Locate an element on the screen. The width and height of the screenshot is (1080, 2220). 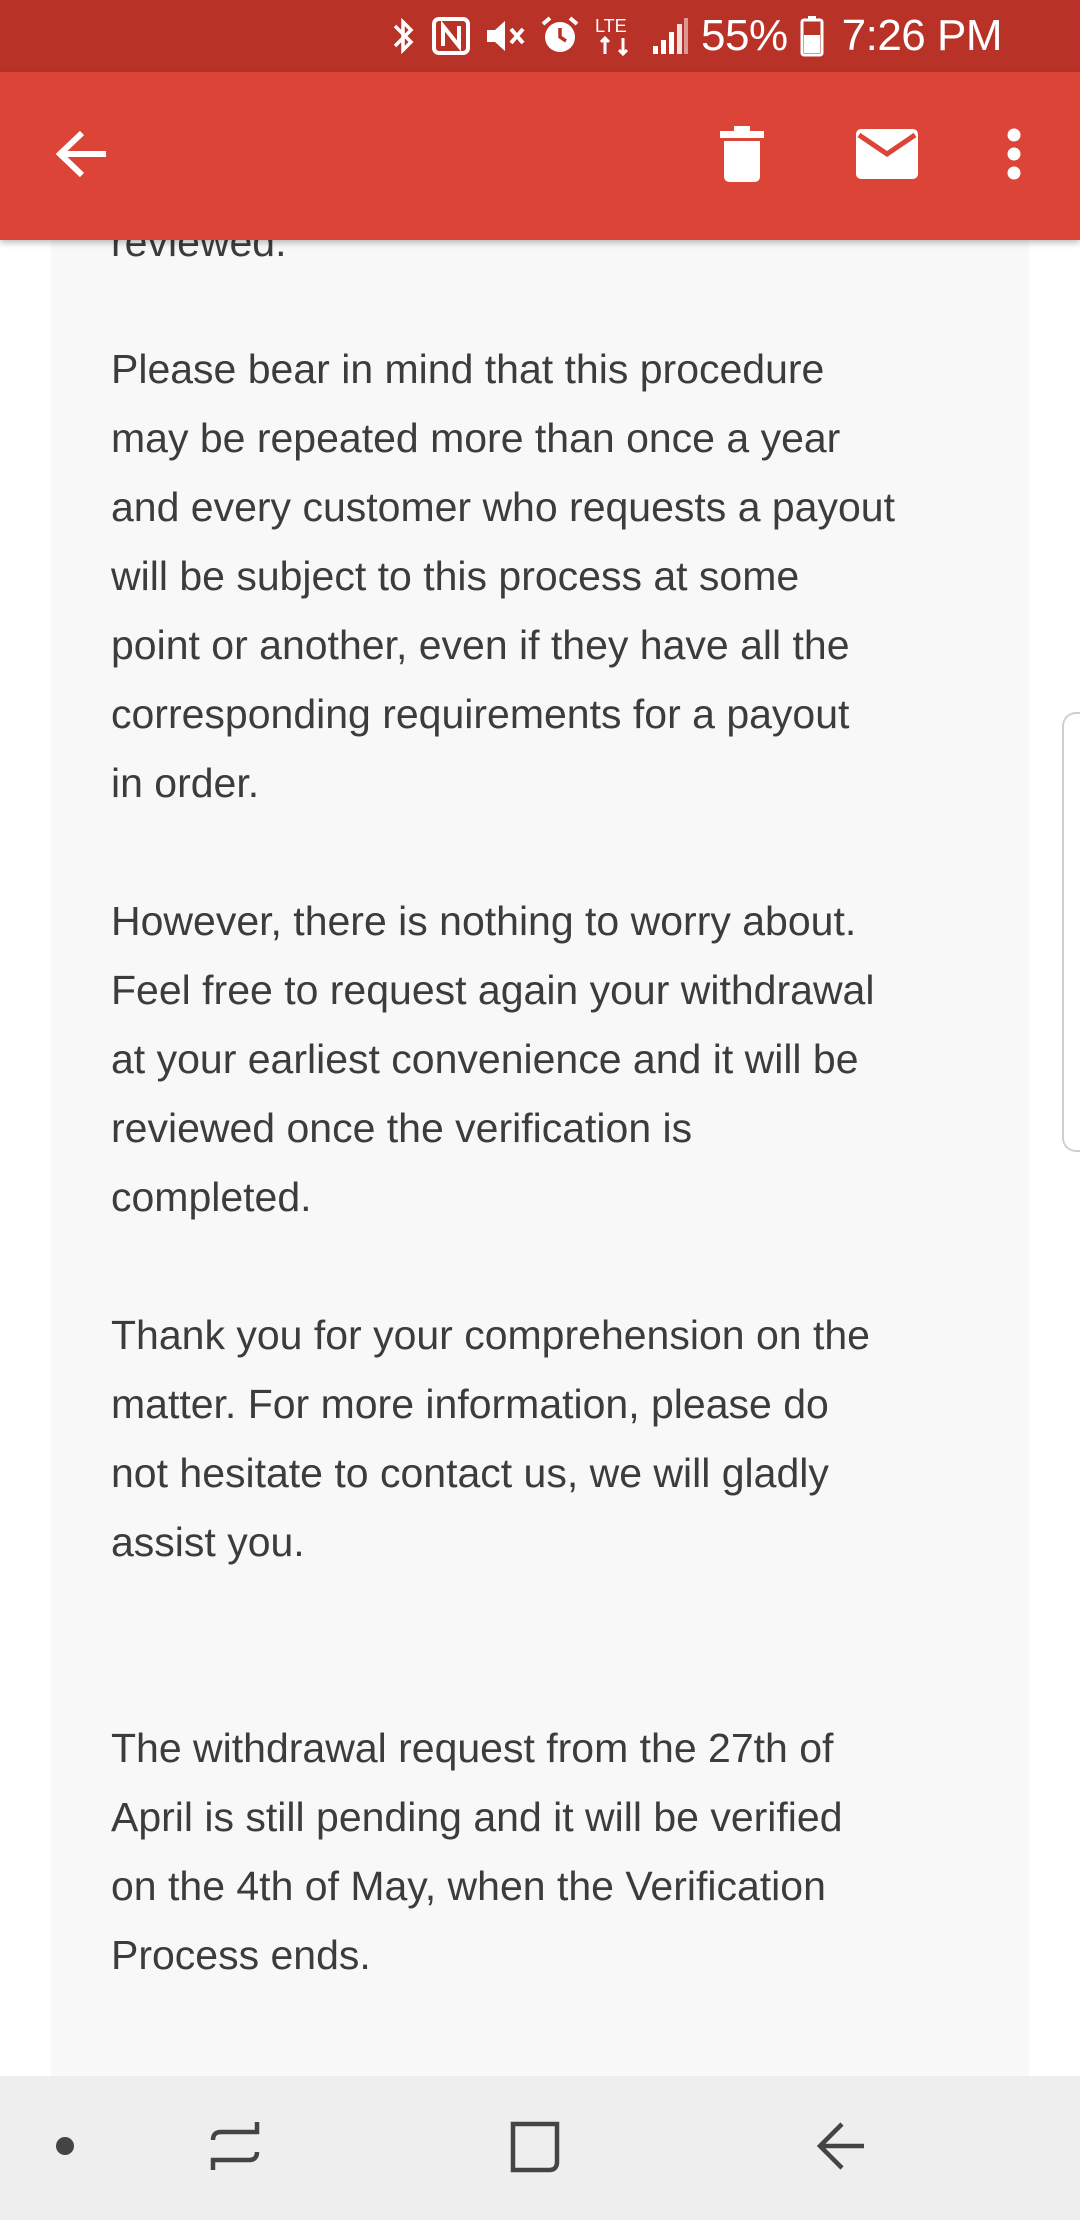
status-bar: LTE 55% 7:26 PM is located at coordinates (540, 36).